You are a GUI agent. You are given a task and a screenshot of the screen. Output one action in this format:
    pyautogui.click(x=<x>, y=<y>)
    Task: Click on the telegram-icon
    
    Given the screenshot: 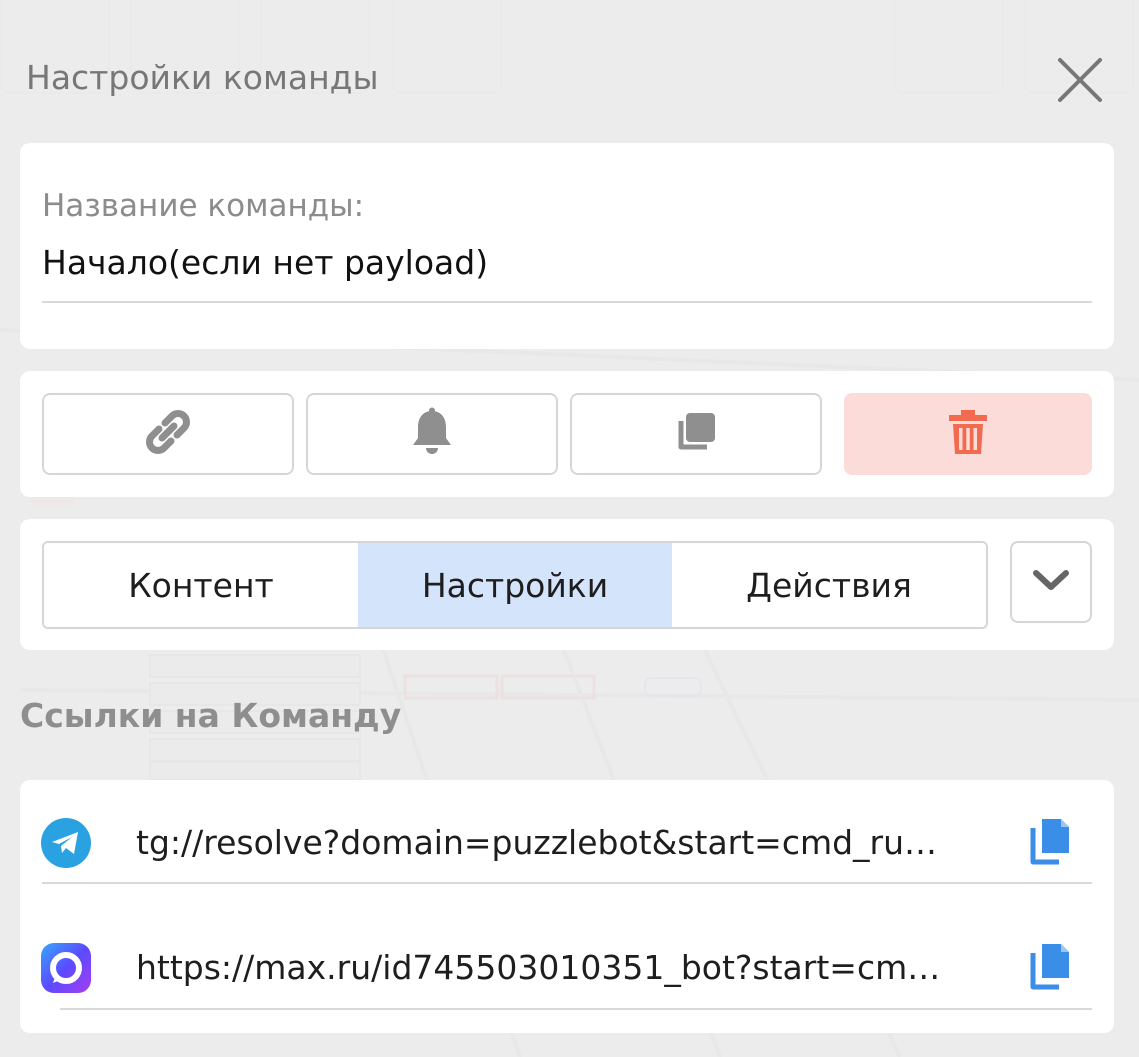 What is the action you would take?
    pyautogui.click(x=66, y=845)
    